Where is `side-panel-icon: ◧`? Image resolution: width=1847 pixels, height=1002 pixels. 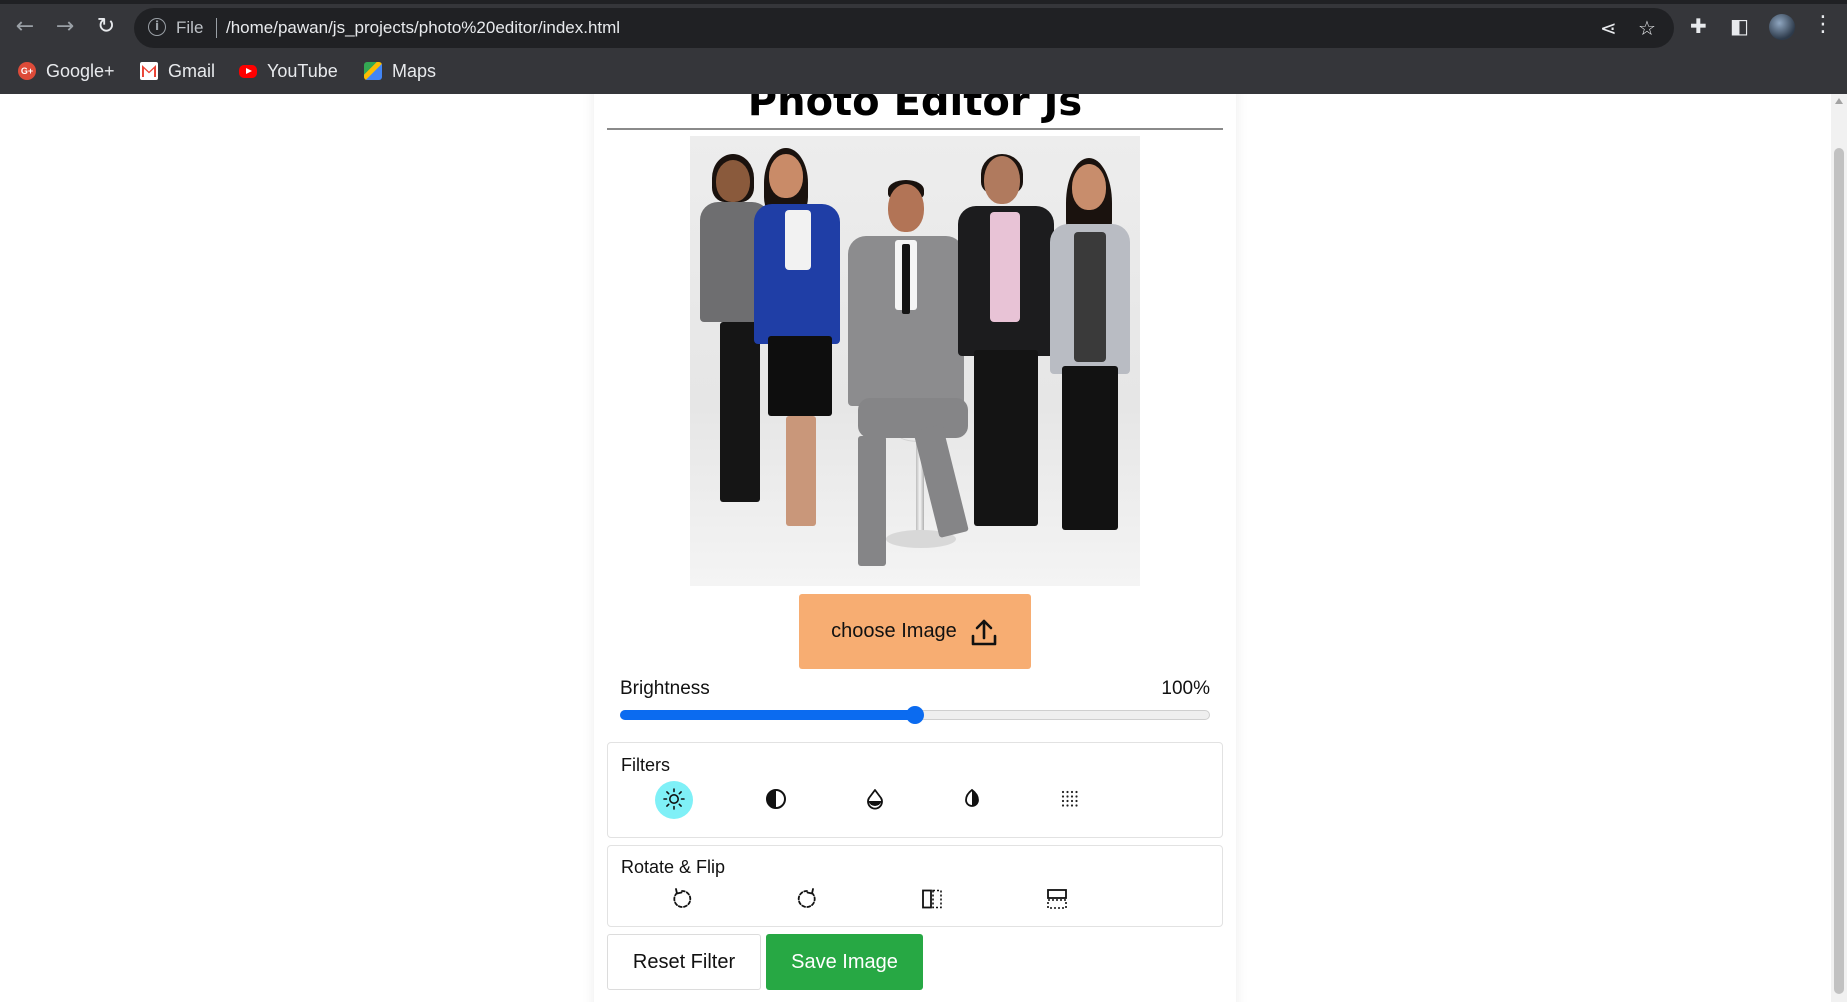 side-panel-icon: ◧ is located at coordinates (1739, 26).